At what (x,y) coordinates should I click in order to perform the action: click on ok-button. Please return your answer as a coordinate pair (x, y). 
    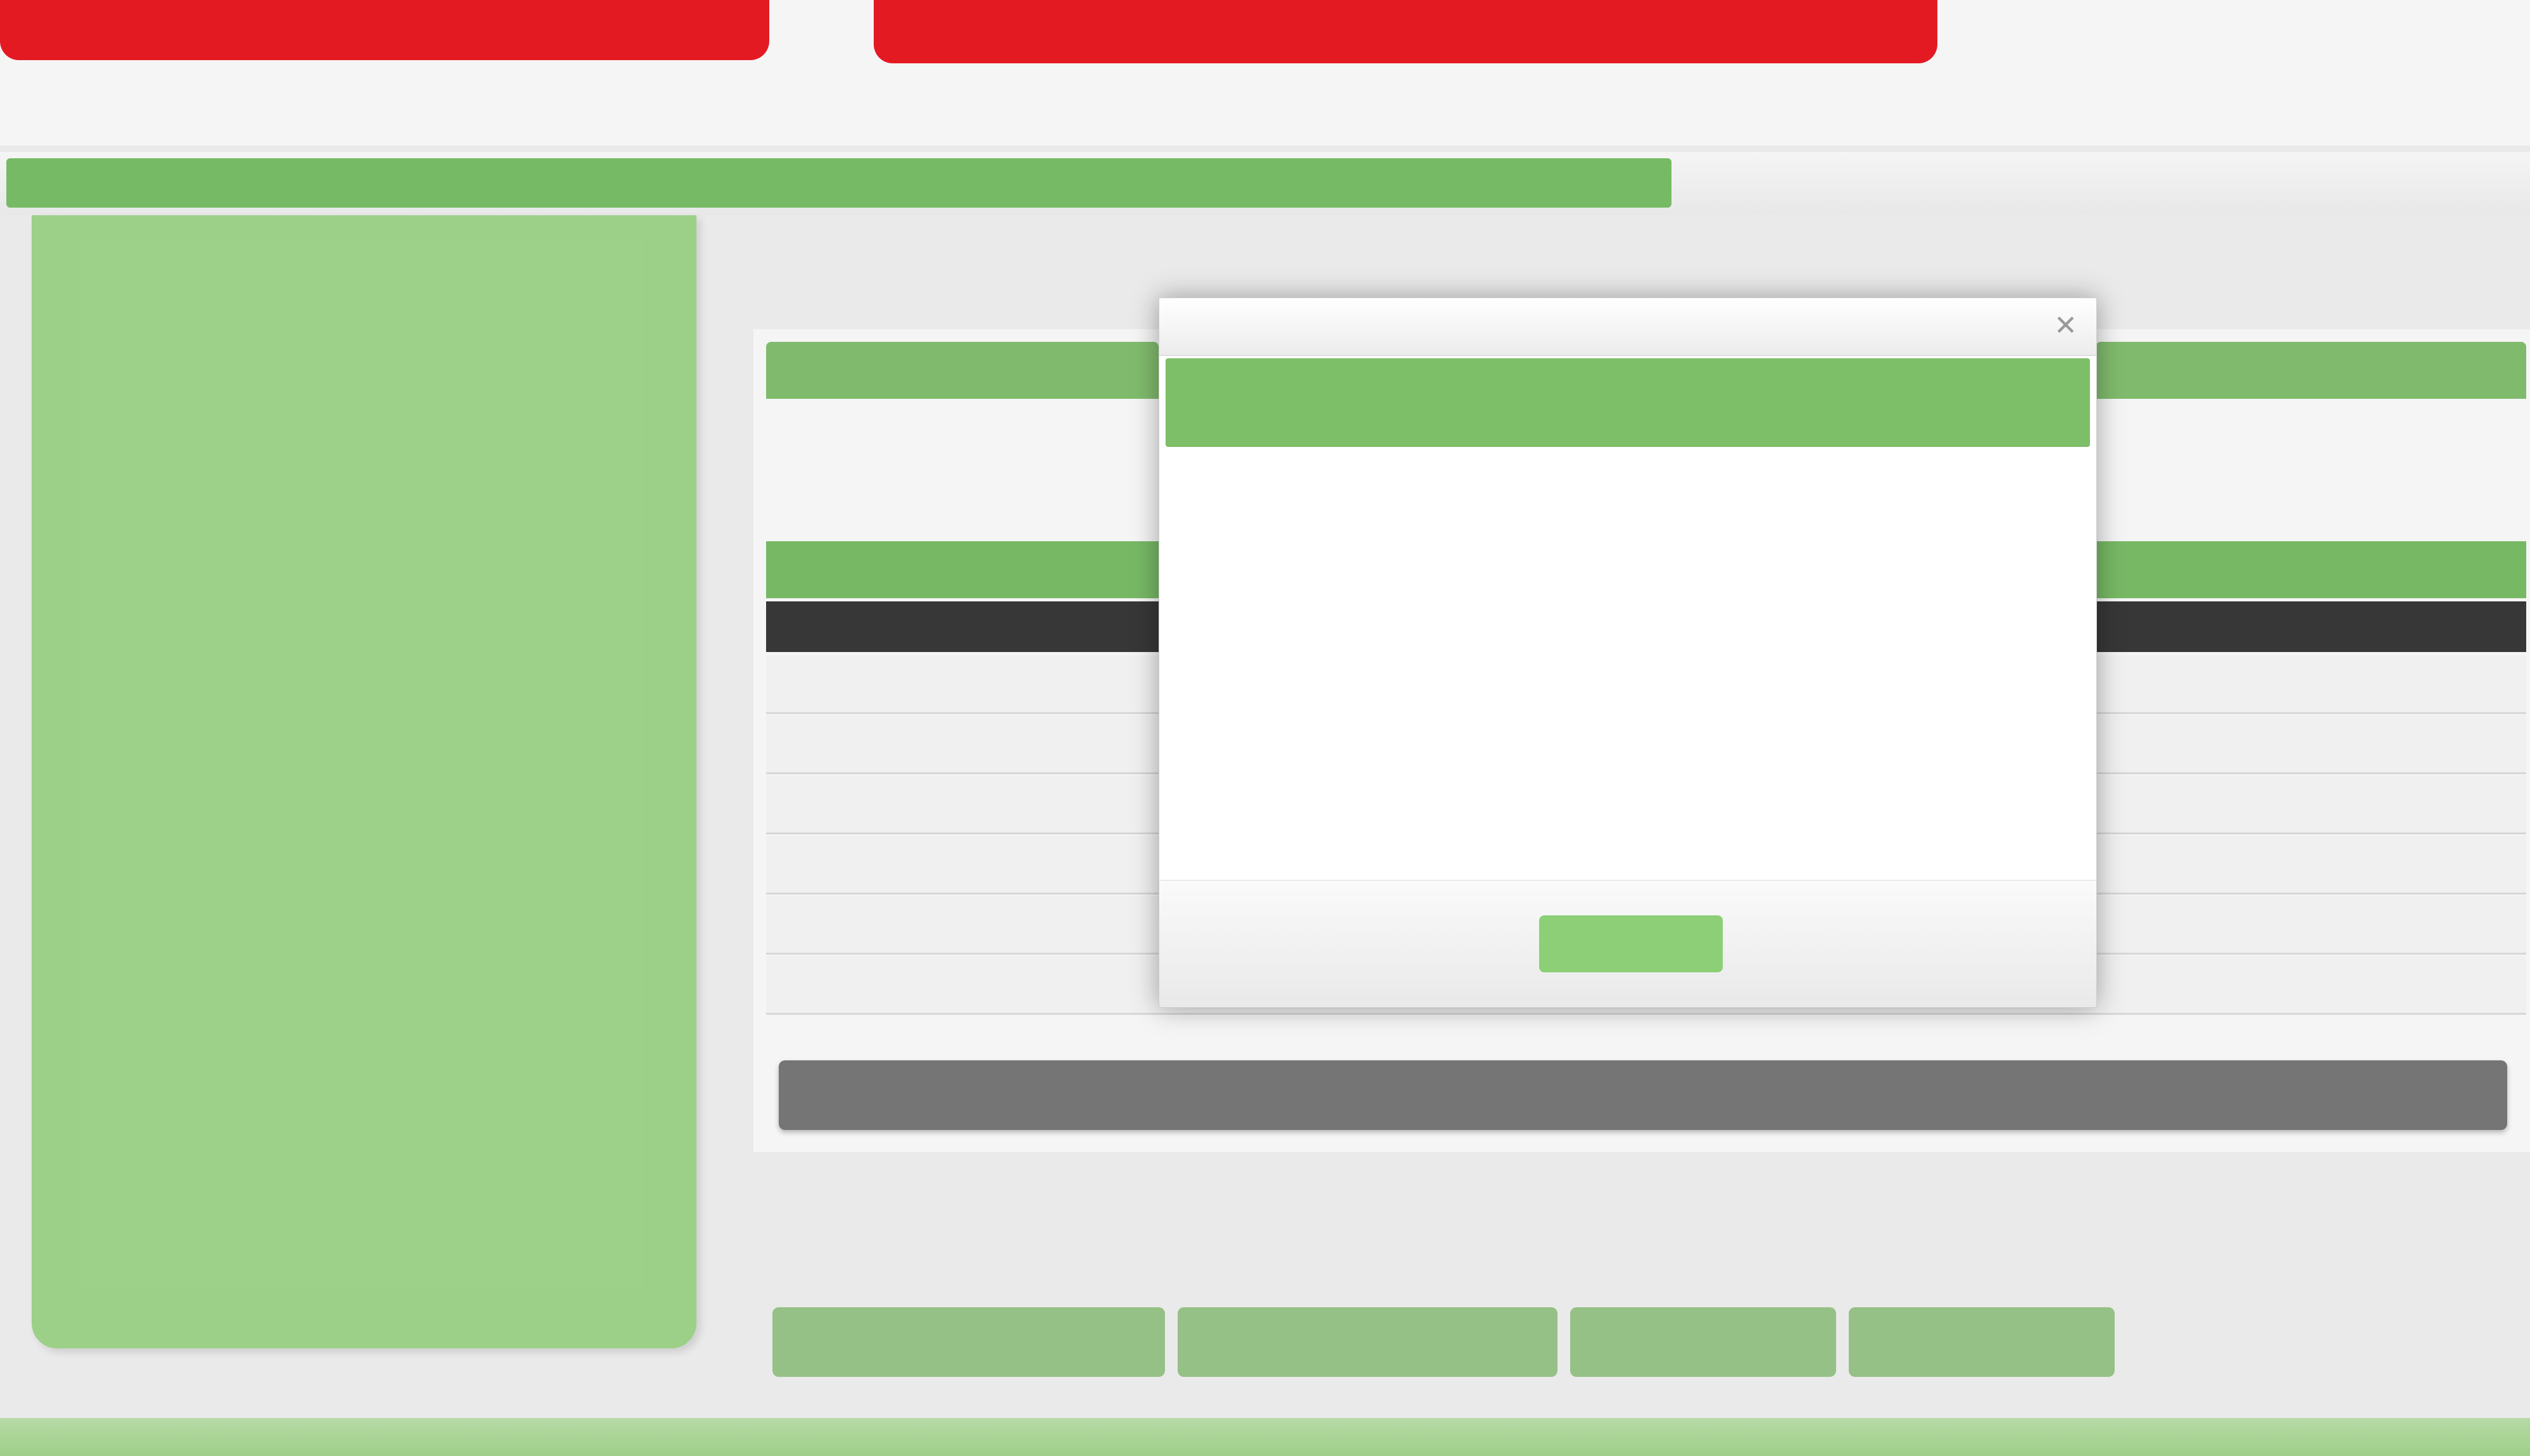
    Looking at the image, I should click on (1631, 944).